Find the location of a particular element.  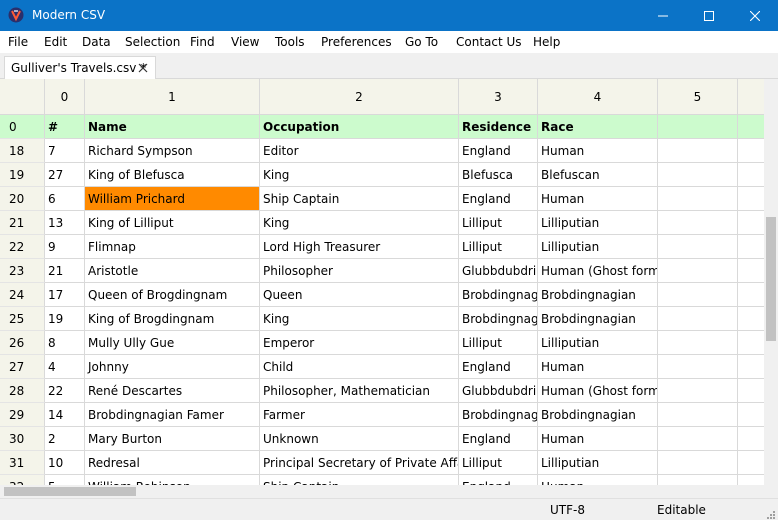

row-number: 19 is located at coordinates (22, 175).